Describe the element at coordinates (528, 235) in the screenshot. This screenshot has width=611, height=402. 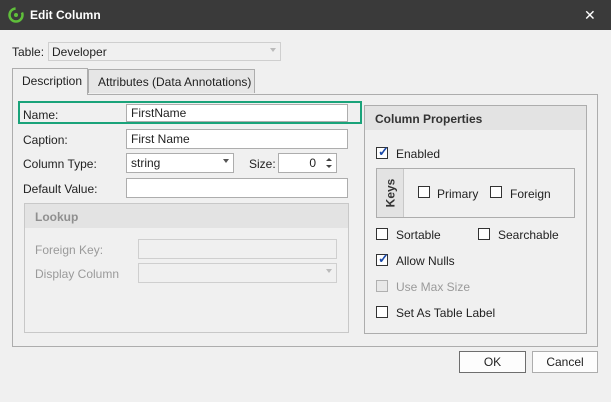
I see `searchable-label: Searchable` at that location.